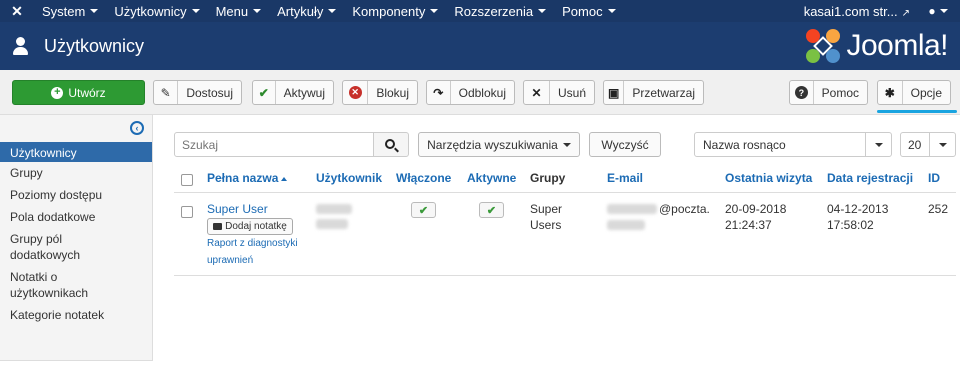  Describe the element at coordinates (917, 111) in the screenshot. I see `options-highlight` at that location.